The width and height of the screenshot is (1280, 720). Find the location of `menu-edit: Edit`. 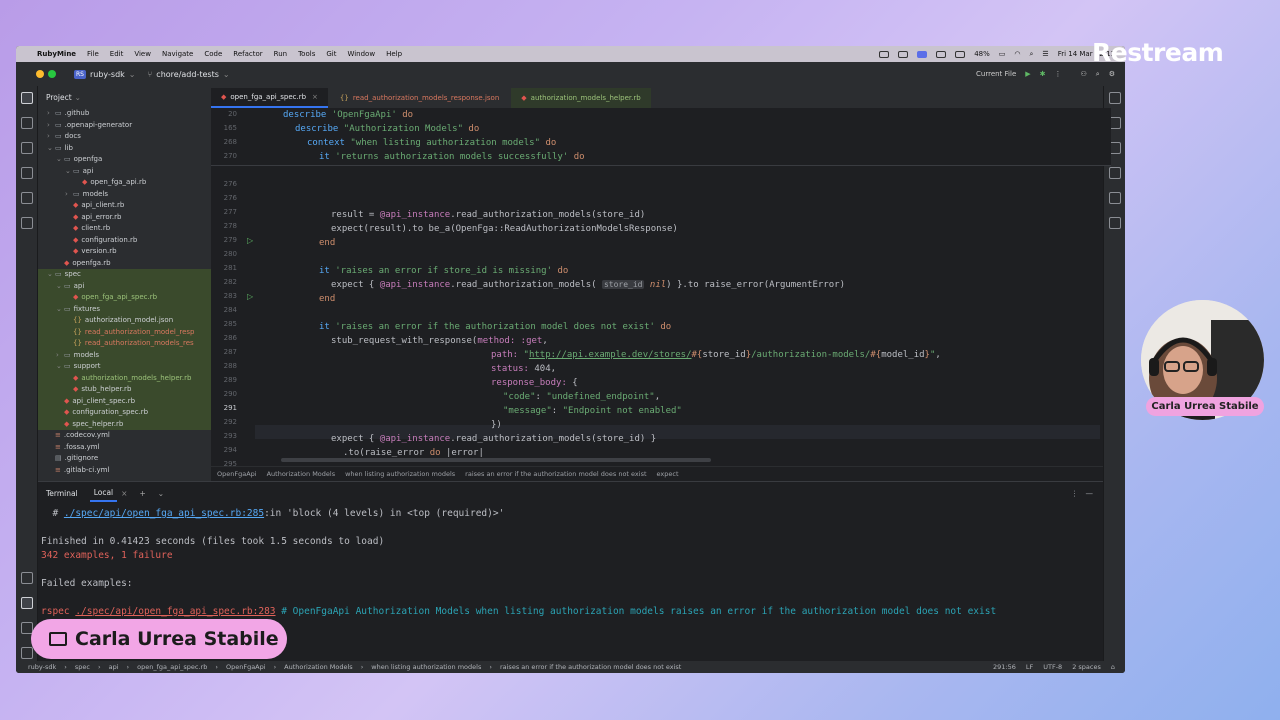

menu-edit: Edit is located at coordinates (117, 54).